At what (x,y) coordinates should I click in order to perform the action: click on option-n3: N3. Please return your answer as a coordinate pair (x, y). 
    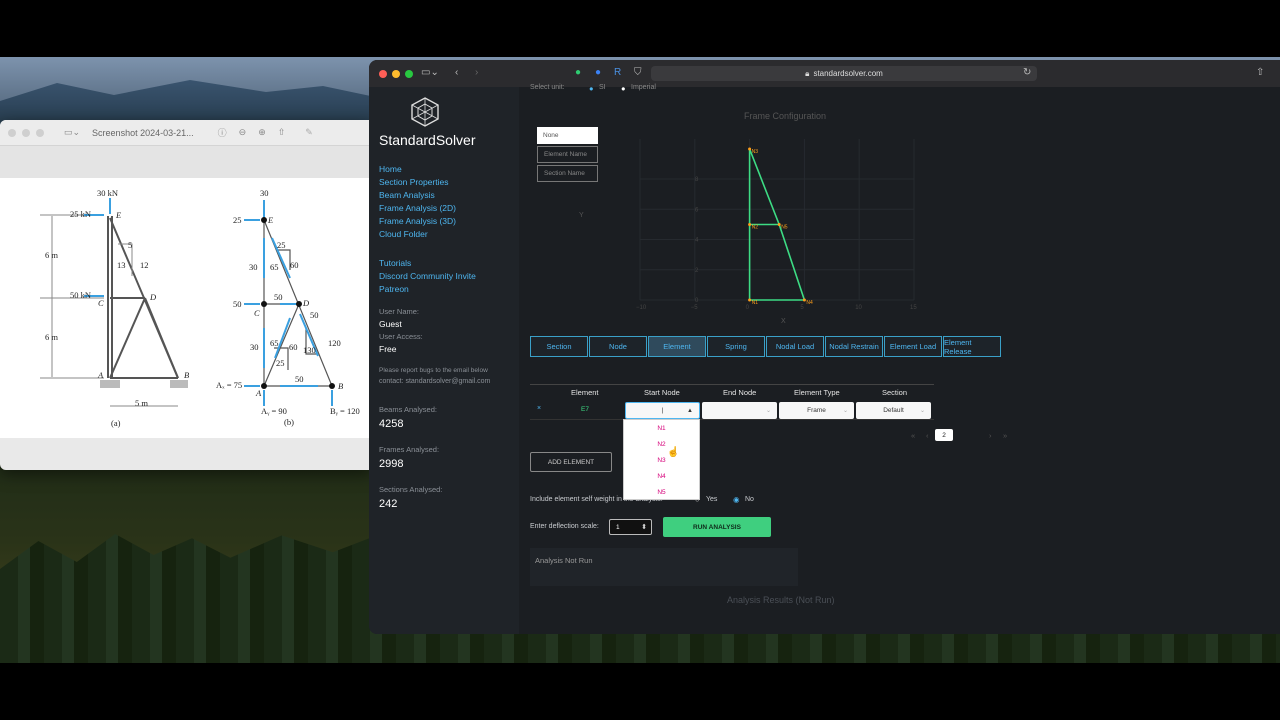
    Looking at the image, I should click on (661, 460).